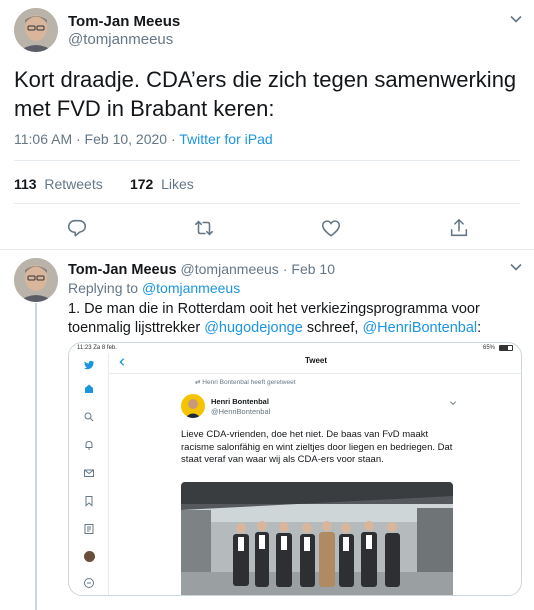  I want to click on retweet-note: ⇄ Henri Bontenbal heeft geretweet, so click(245, 382).